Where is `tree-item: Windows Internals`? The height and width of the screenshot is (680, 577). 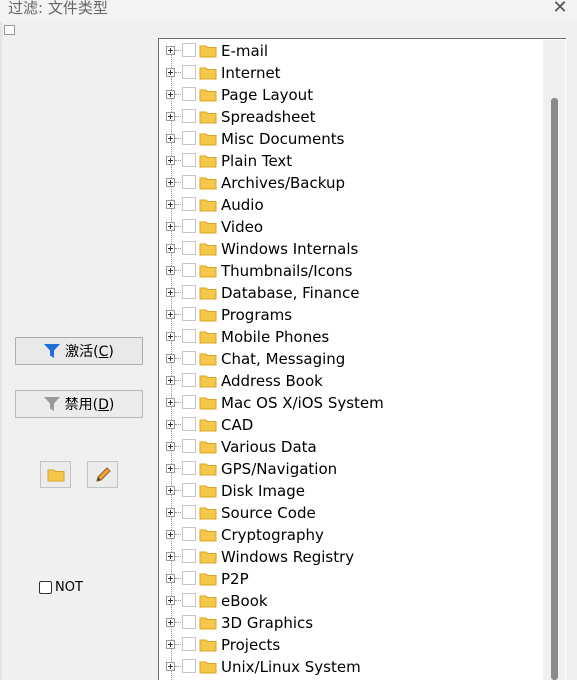 tree-item: Windows Internals is located at coordinates (354, 249).